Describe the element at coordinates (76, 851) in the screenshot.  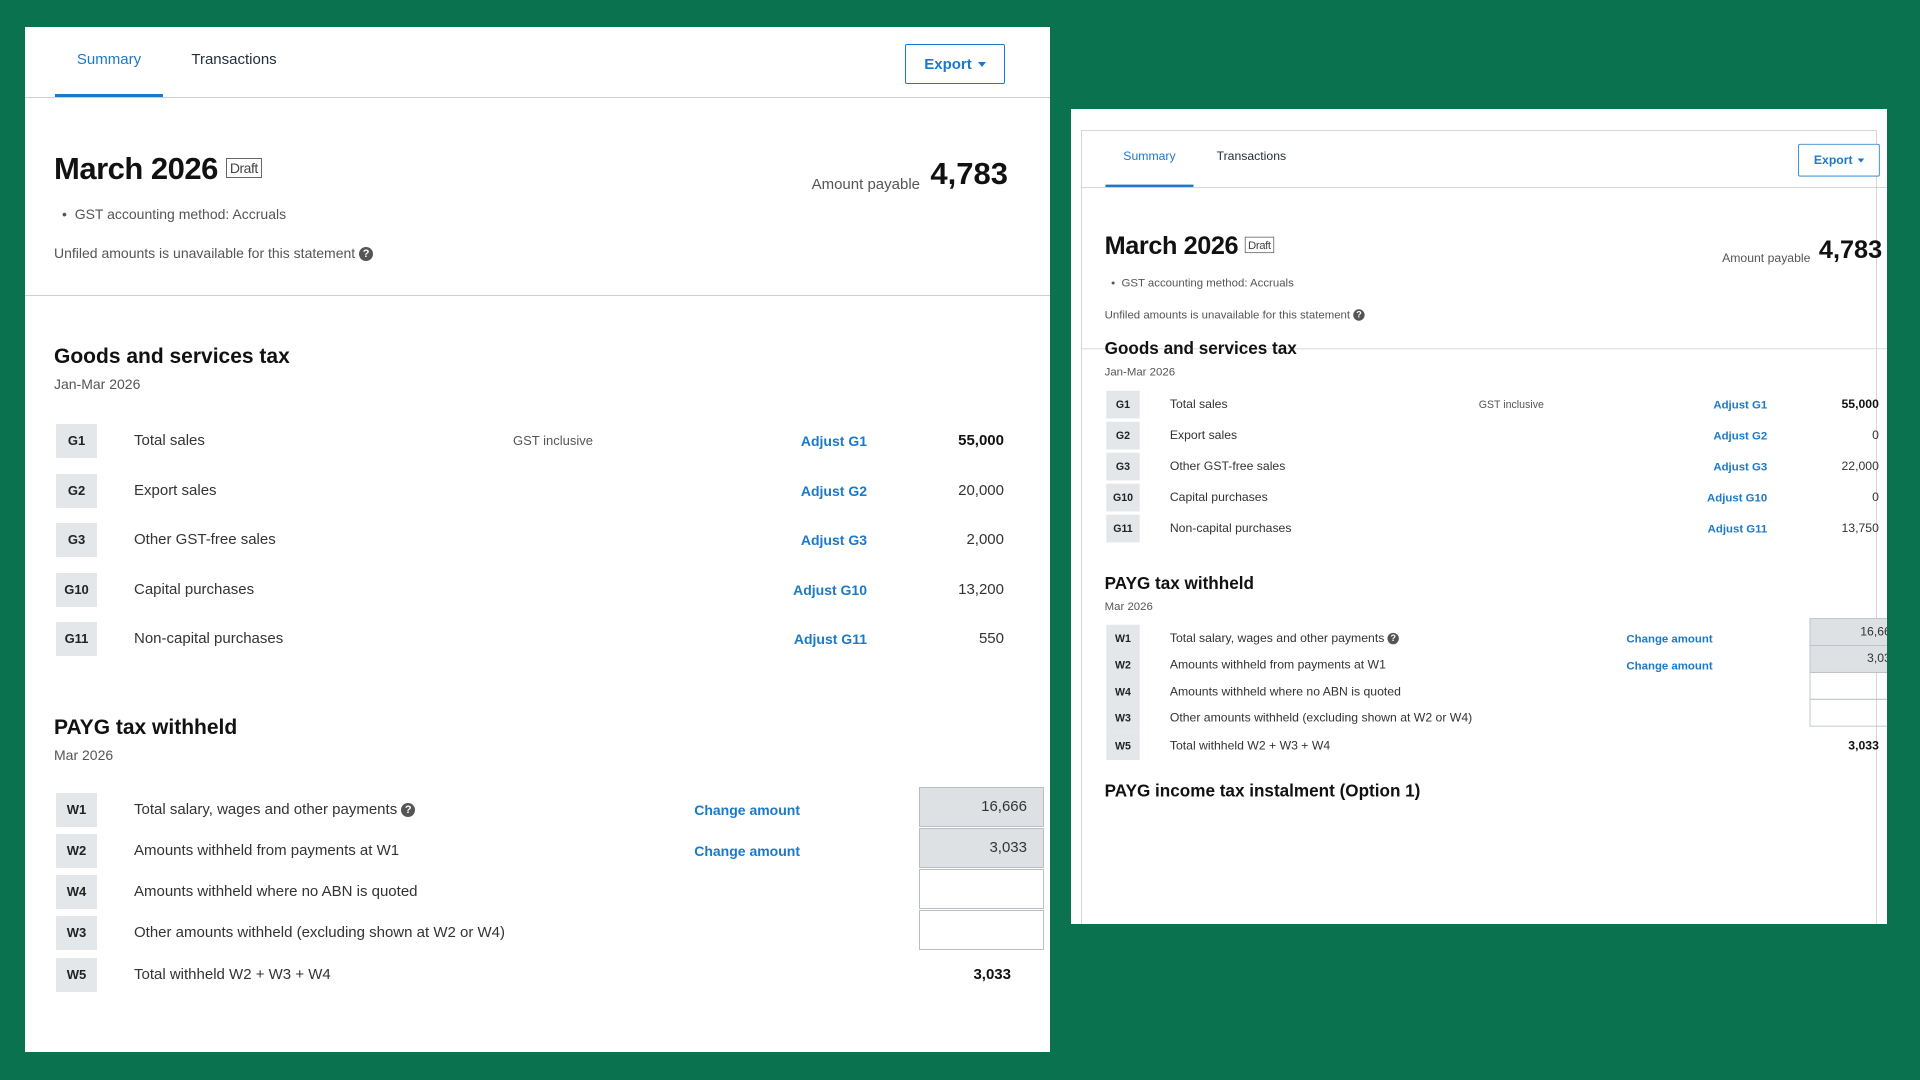
I see `row-code: W2` at that location.